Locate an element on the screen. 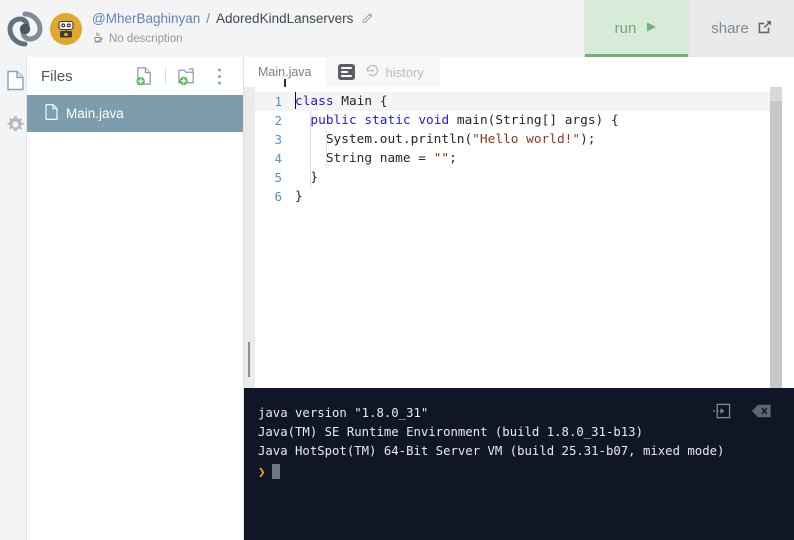 This screenshot has width=794, height=540. share-label: share is located at coordinates (730, 28).